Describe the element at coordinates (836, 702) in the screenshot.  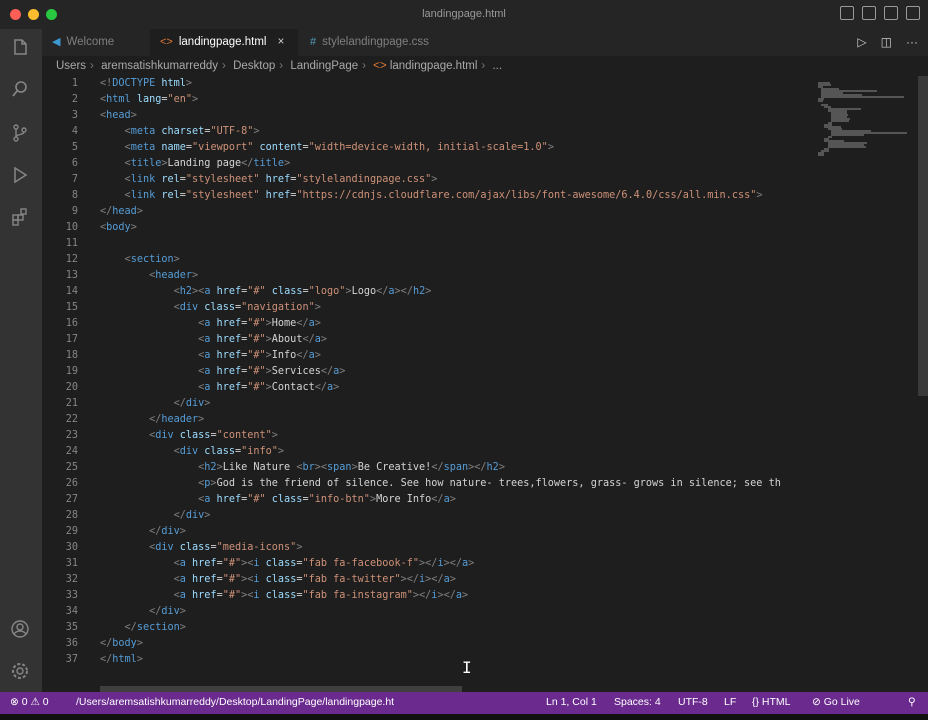
I see `go-live-button: ⊘ Go Live` at that location.